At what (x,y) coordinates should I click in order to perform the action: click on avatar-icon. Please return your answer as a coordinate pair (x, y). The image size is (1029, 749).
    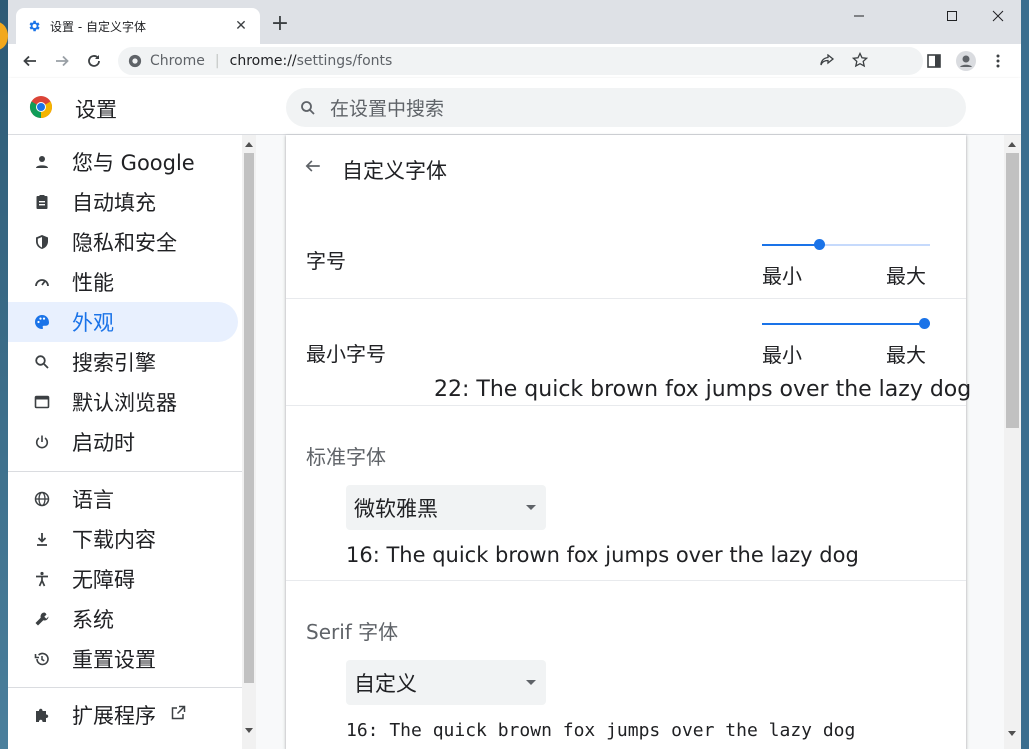
    Looking at the image, I should click on (966, 61).